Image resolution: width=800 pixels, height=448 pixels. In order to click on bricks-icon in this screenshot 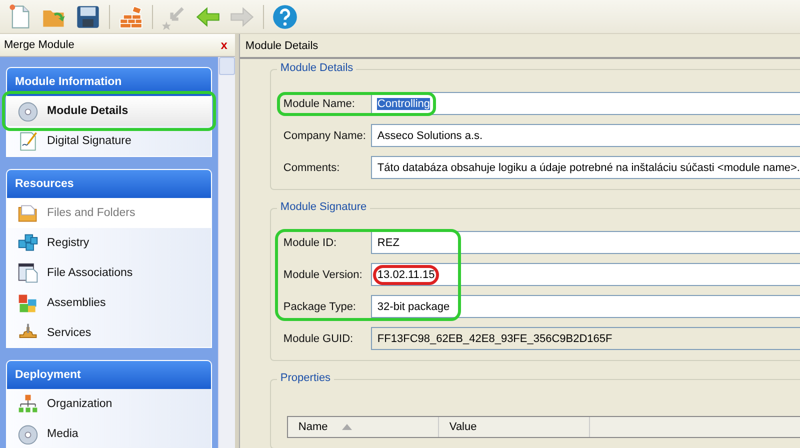, I will do `click(131, 17)`.